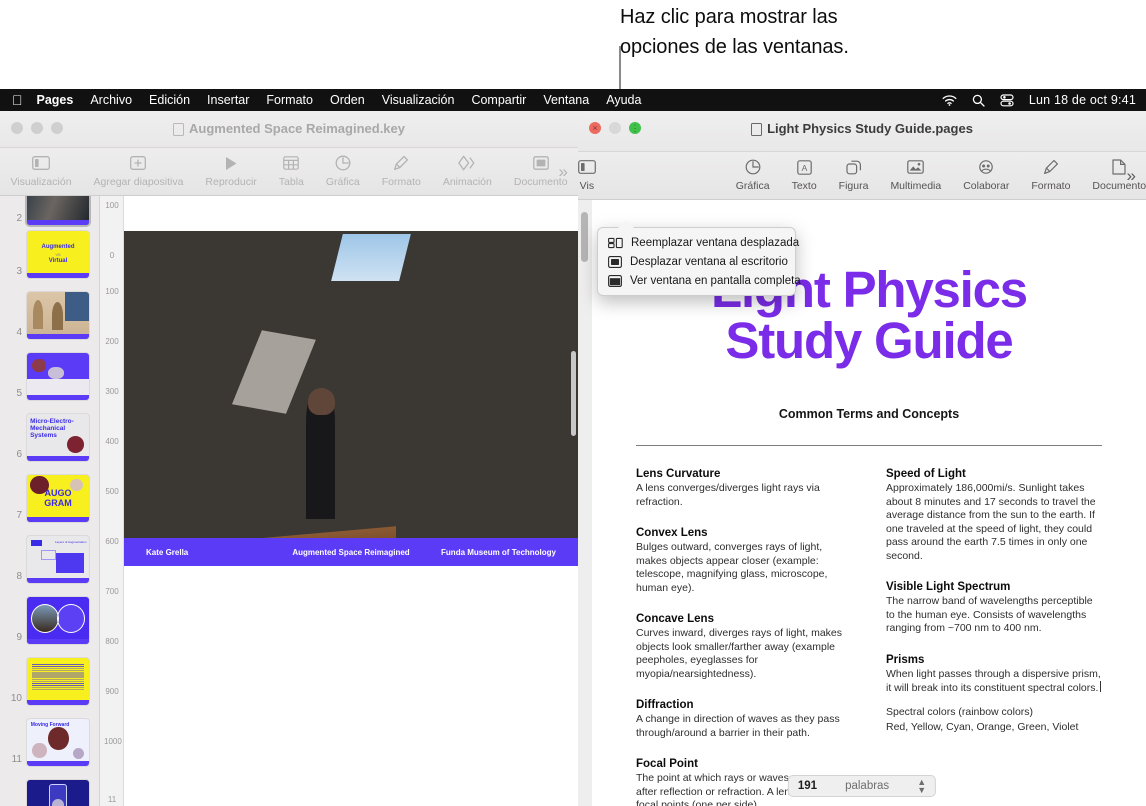 The image size is (1146, 806). What do you see at coordinates (19, 454) in the screenshot?
I see `slide-number: 6` at bounding box center [19, 454].